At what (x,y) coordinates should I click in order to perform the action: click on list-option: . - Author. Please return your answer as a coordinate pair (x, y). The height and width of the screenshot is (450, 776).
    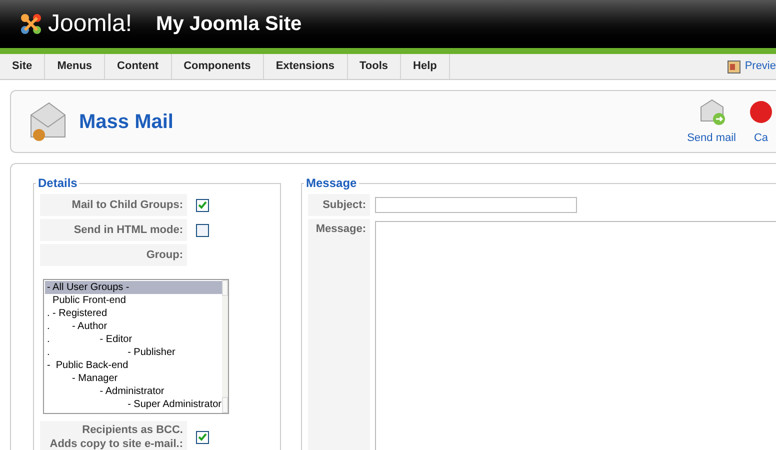
    Looking at the image, I should click on (133, 326).